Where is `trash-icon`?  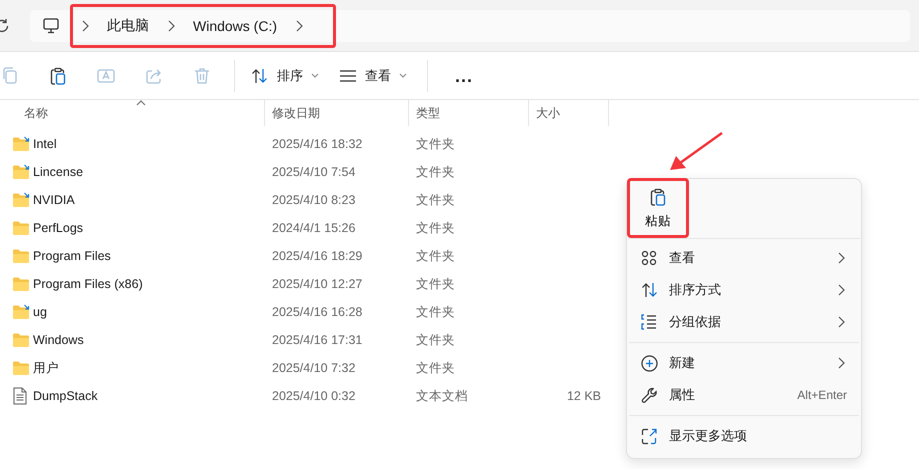 trash-icon is located at coordinates (202, 76).